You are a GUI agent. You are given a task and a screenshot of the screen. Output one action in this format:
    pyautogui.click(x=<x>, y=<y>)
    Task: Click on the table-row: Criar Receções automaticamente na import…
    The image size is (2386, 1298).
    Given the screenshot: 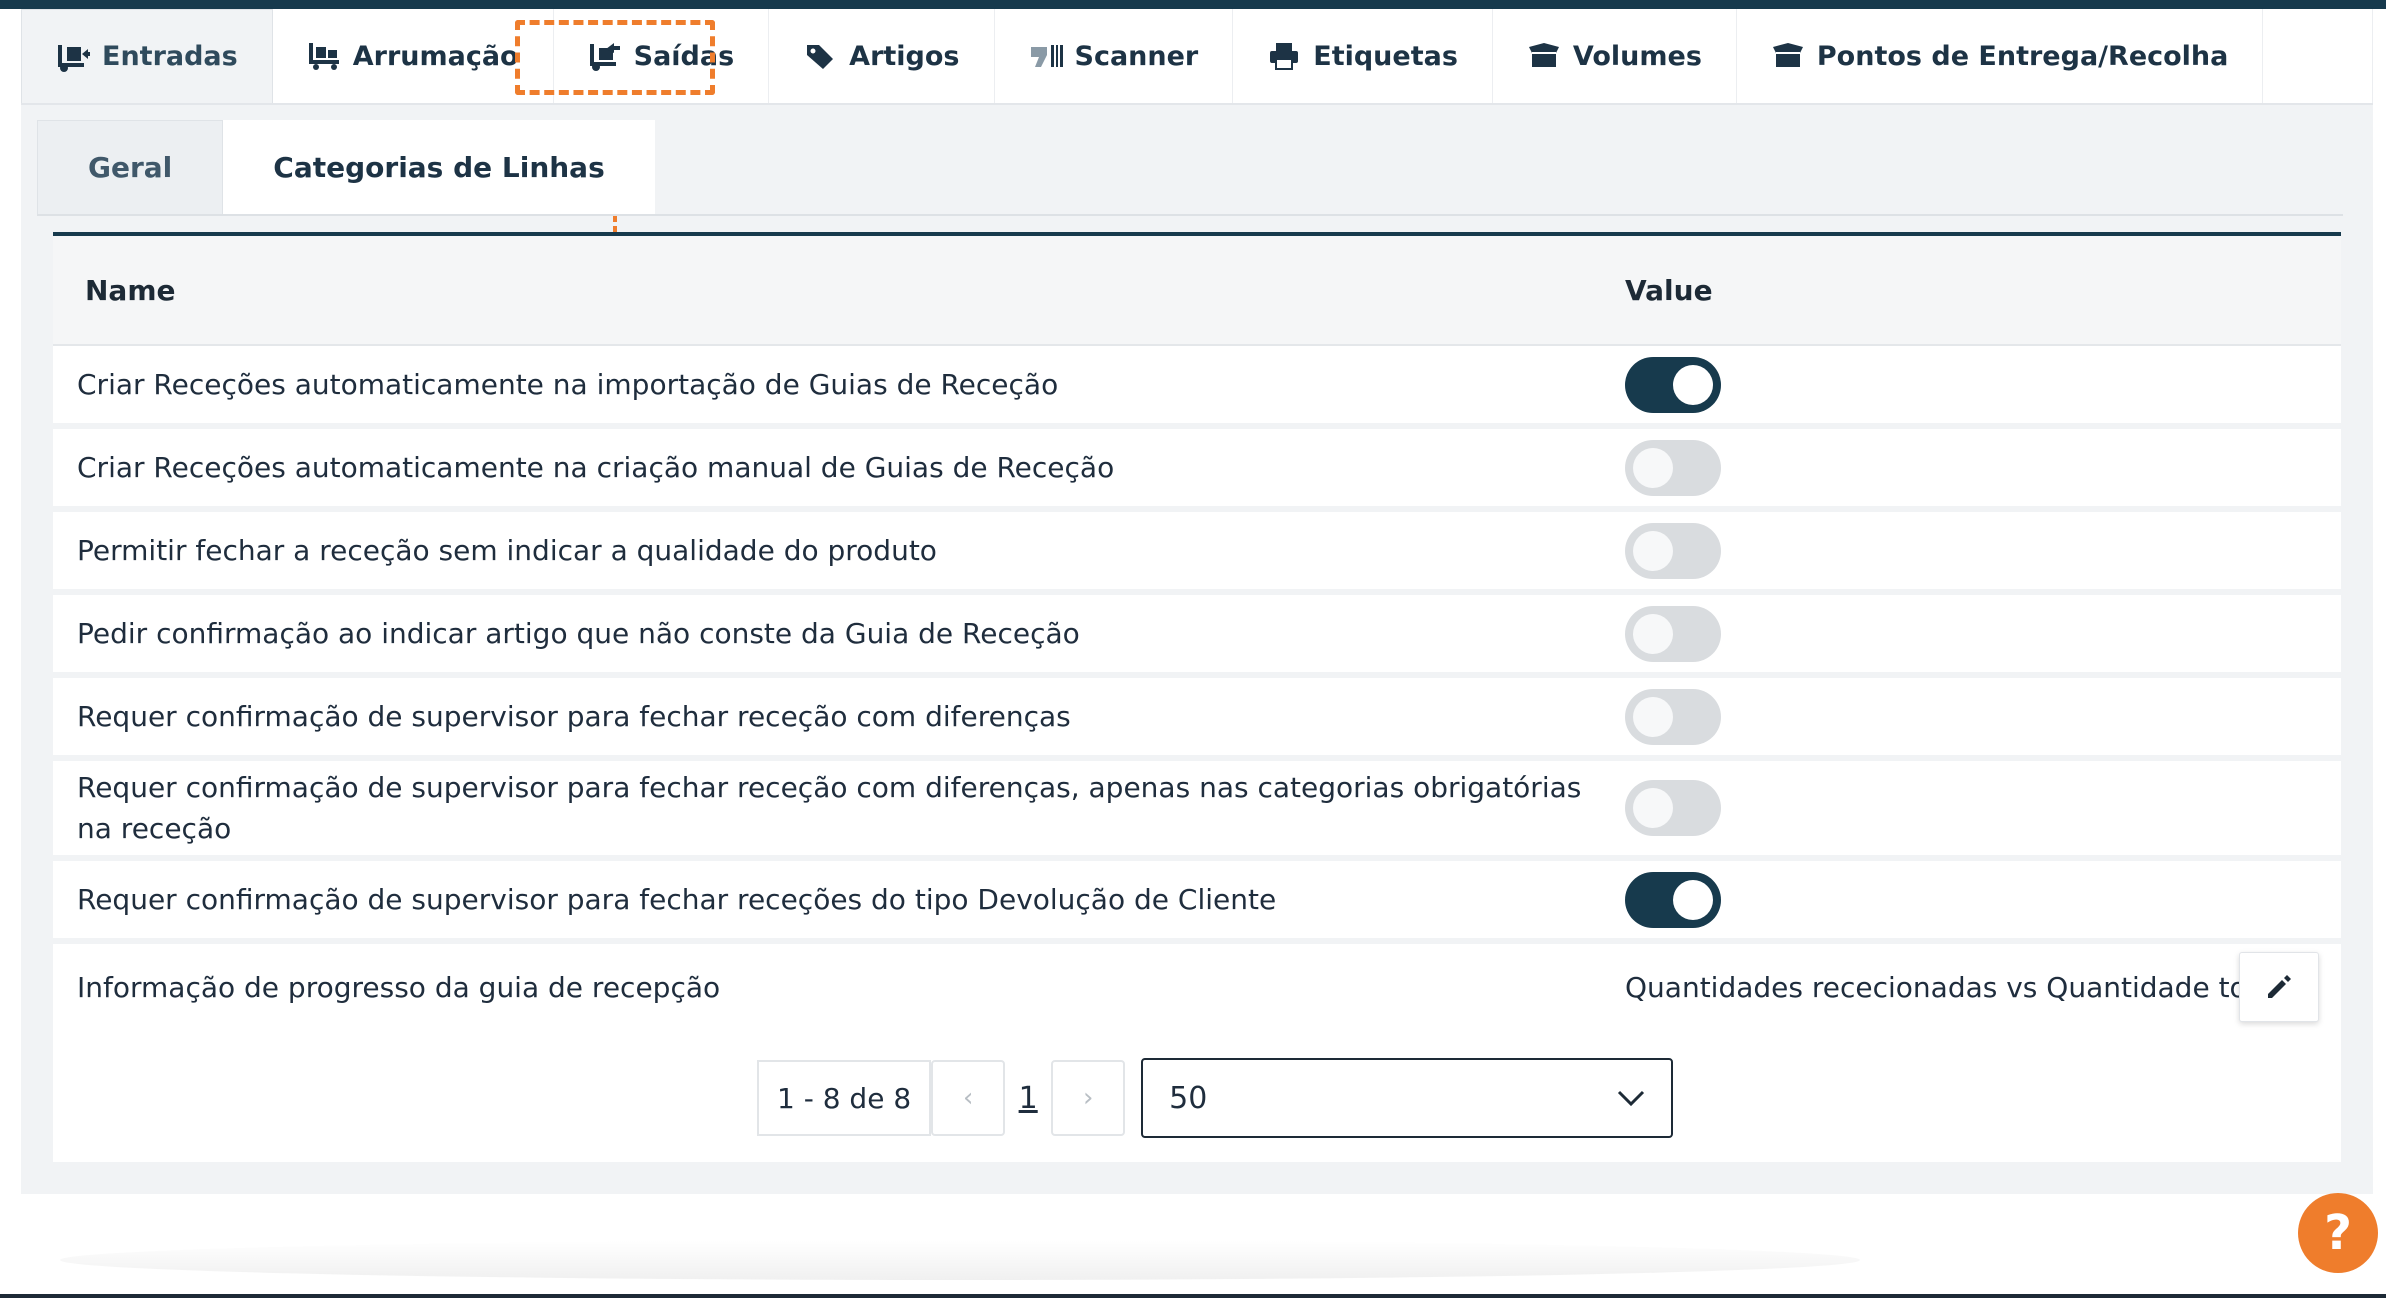 What is the action you would take?
    pyautogui.click(x=1197, y=387)
    